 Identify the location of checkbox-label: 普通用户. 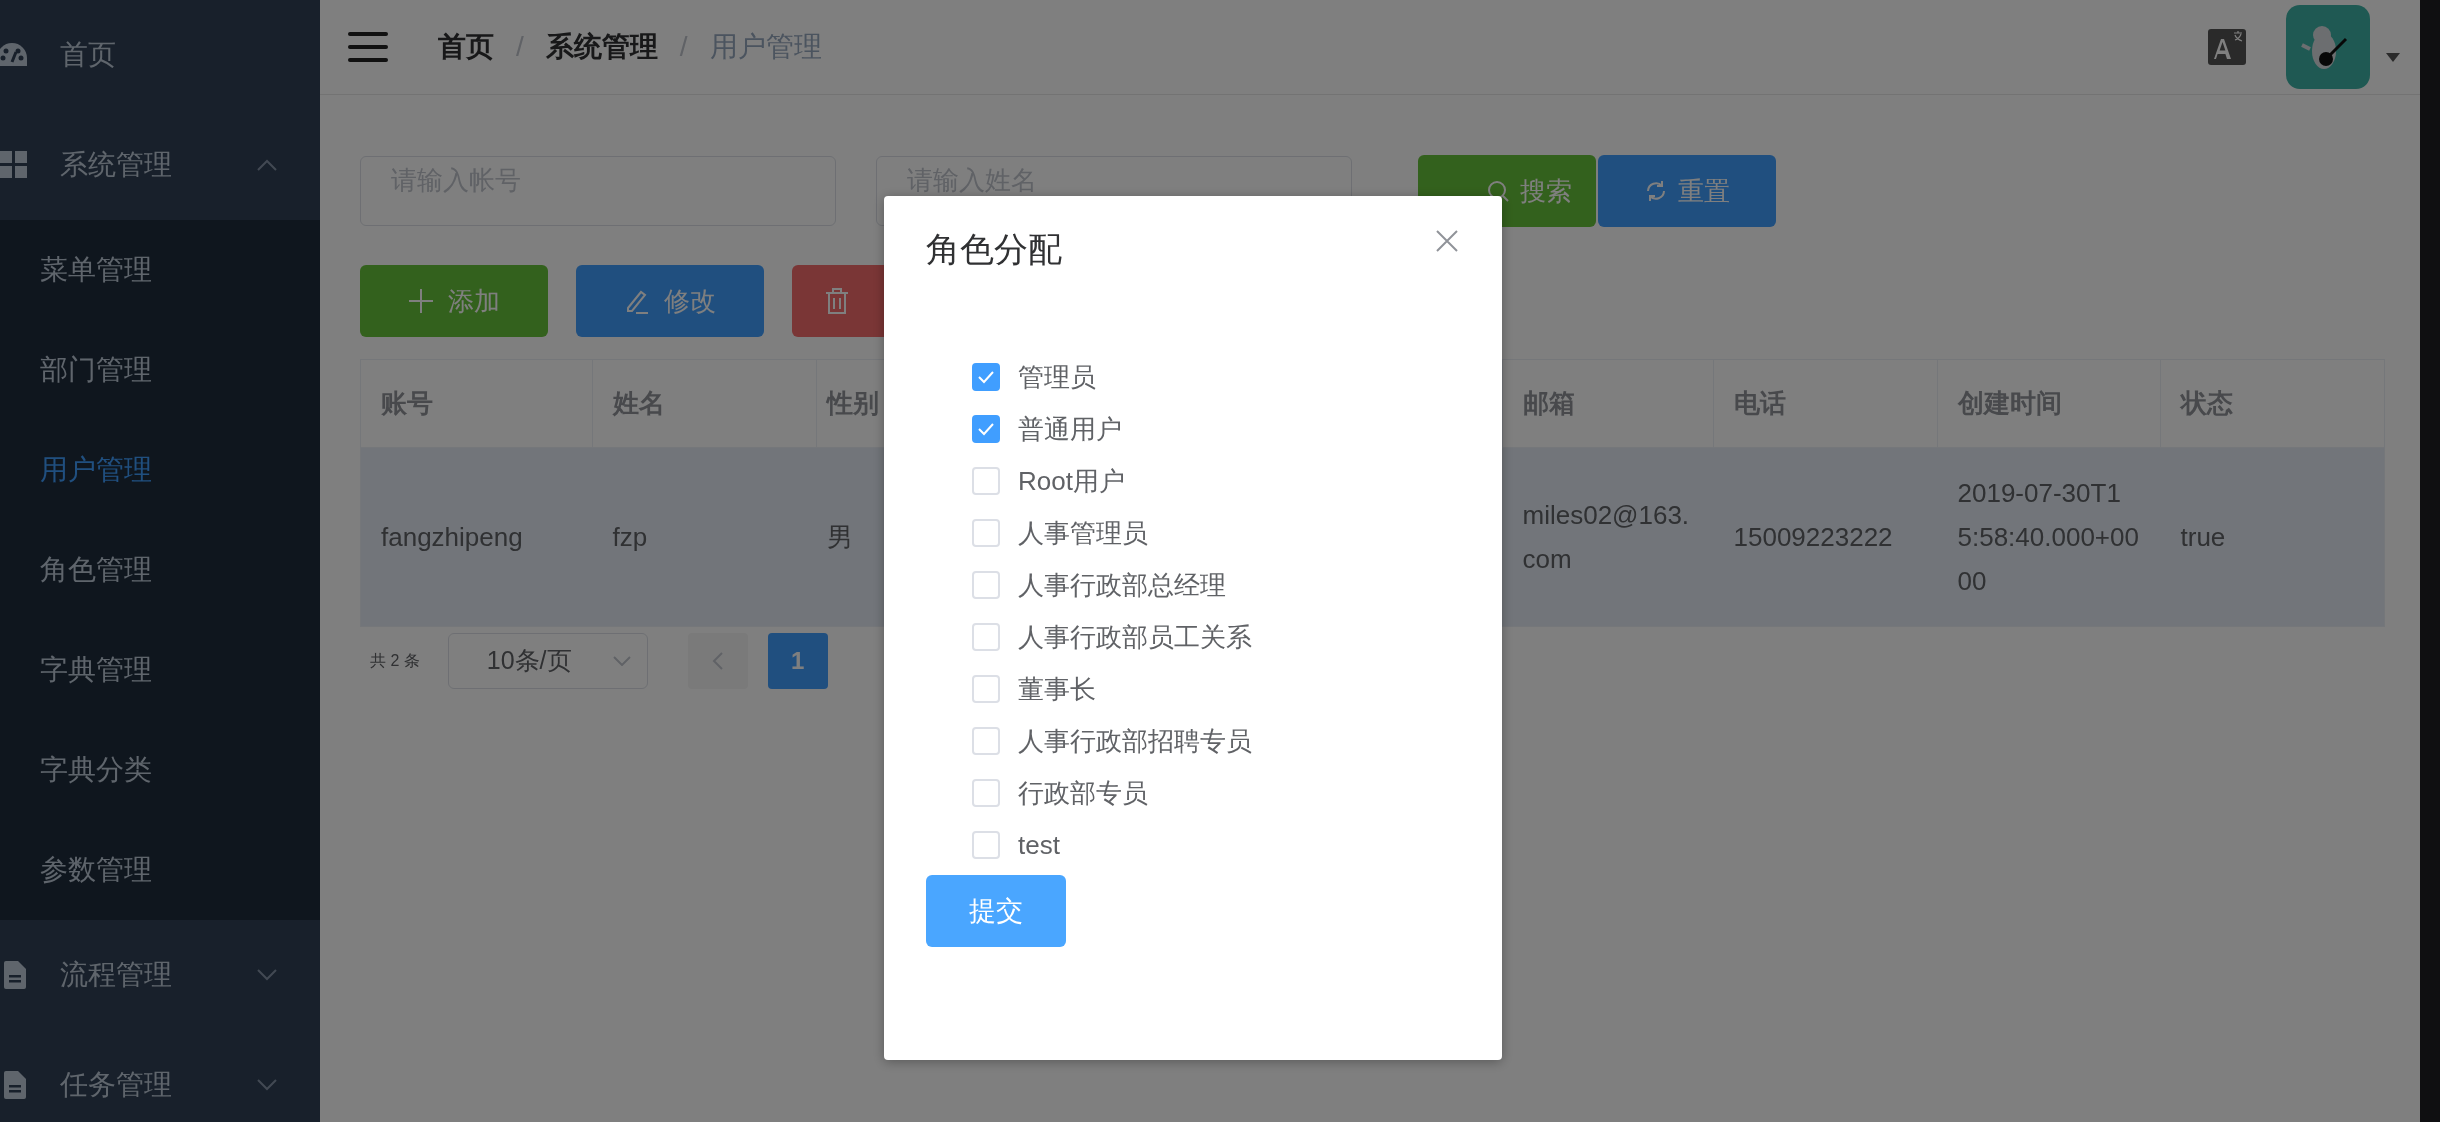
(1070, 429).